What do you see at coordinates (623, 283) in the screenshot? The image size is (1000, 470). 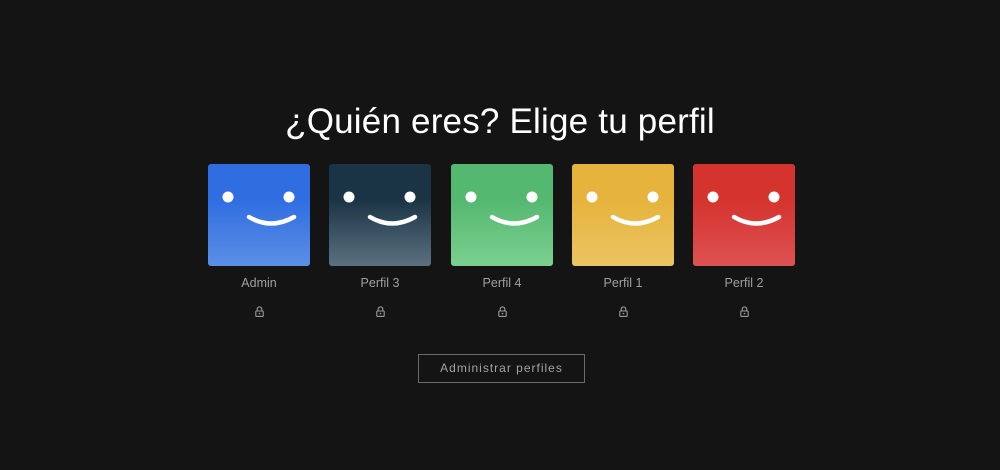 I see `profile-name: Perfil 1` at bounding box center [623, 283].